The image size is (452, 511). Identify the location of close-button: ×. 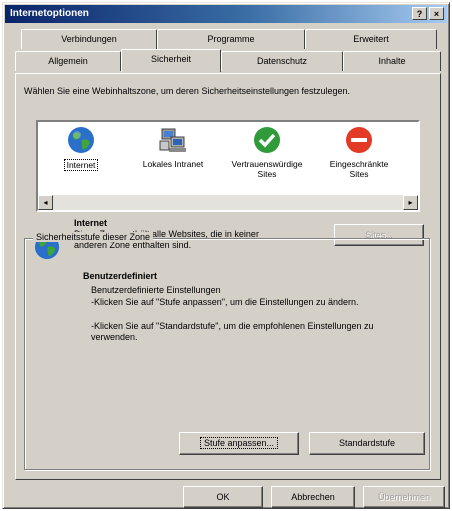
(436, 13).